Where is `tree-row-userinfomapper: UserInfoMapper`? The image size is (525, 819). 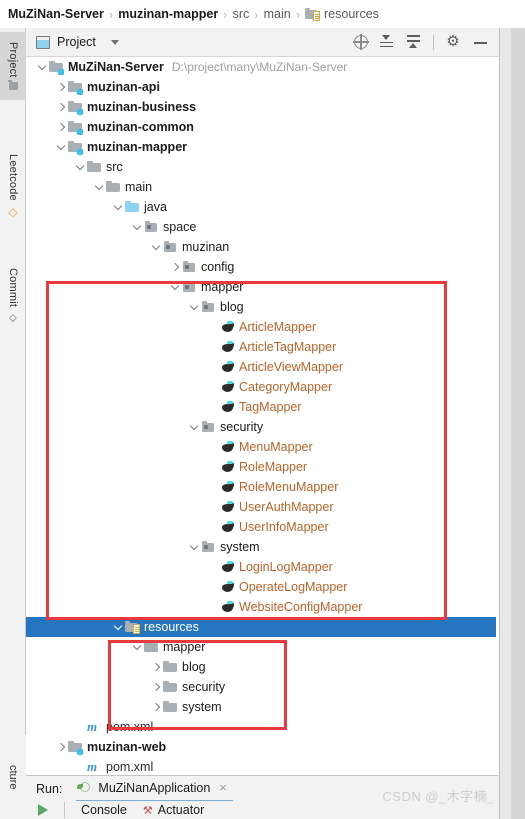
tree-row-userinfomapper: UserInfoMapper is located at coordinates (262, 527).